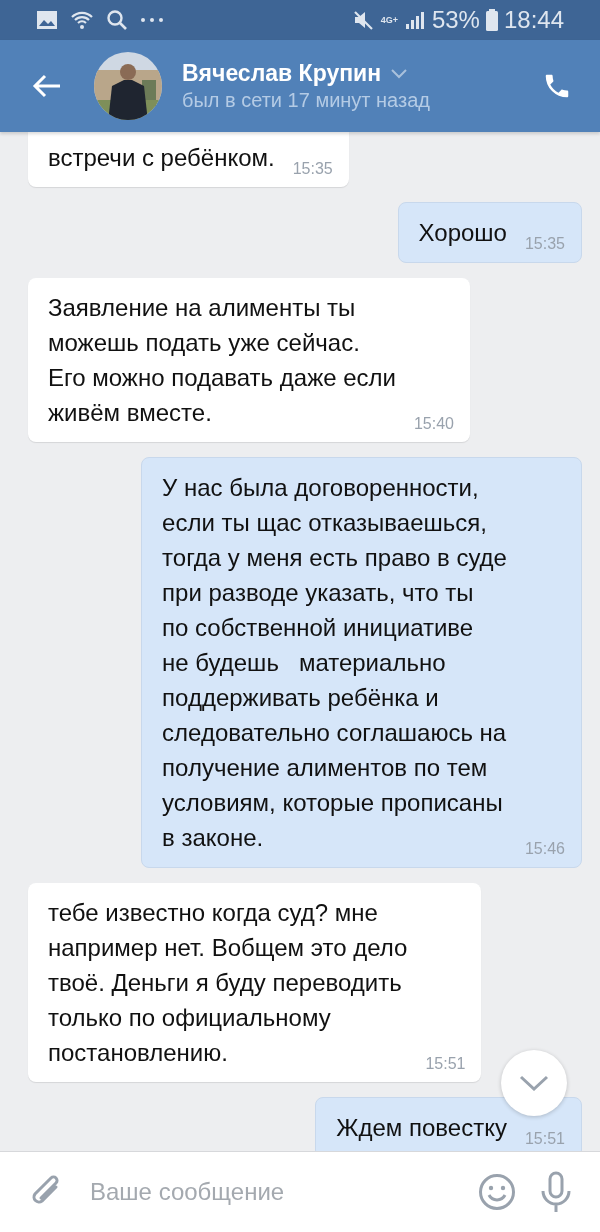 The height and width of the screenshot is (1232, 600). Describe the element at coordinates (414, 20) in the screenshot. I see `signal-icon` at that location.